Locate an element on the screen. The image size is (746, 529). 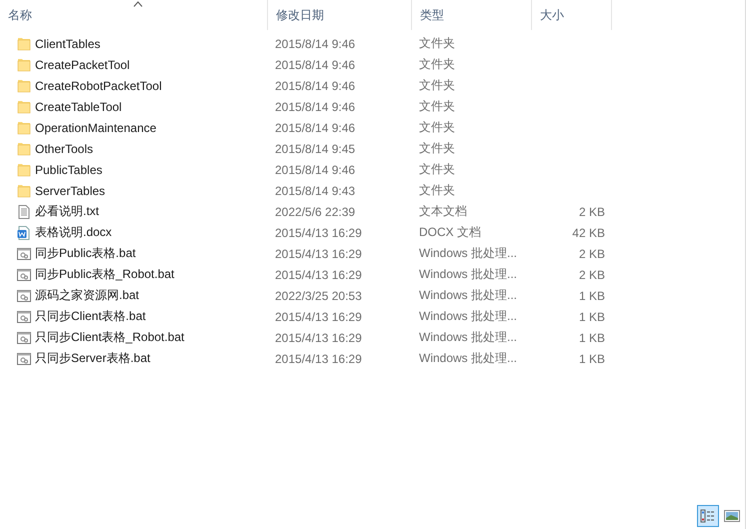
file-type: 文本文档 is located at coordinates (443, 211).